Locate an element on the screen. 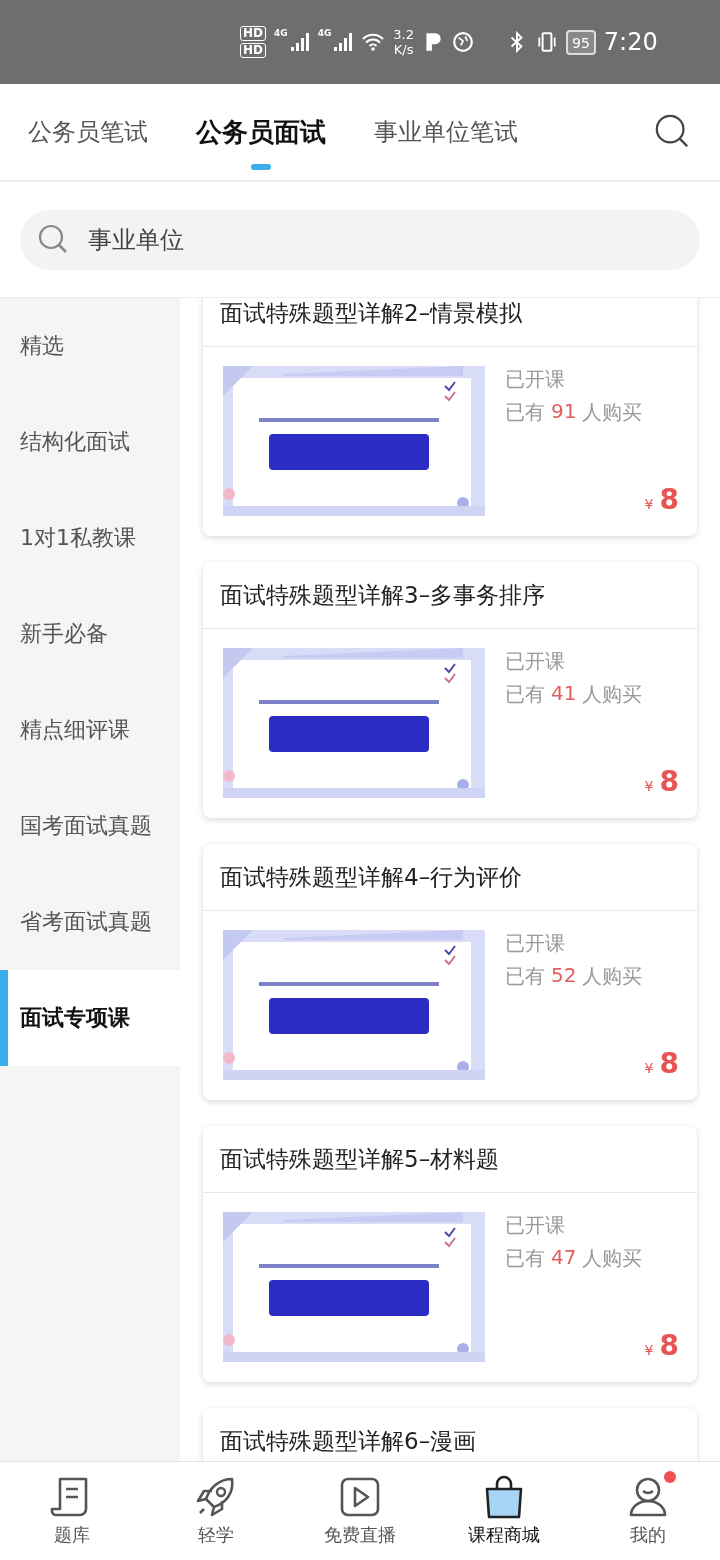 The image size is (720, 1560). nav-tab: 题库 is located at coordinates (72, 1511).